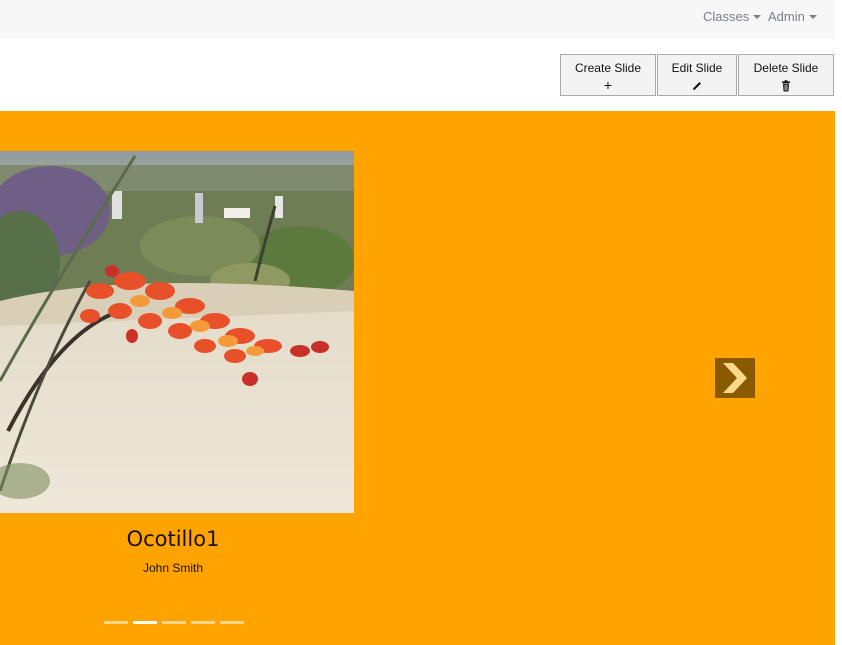 This screenshot has width=842, height=645. I want to click on plus-icon: +, so click(608, 85).